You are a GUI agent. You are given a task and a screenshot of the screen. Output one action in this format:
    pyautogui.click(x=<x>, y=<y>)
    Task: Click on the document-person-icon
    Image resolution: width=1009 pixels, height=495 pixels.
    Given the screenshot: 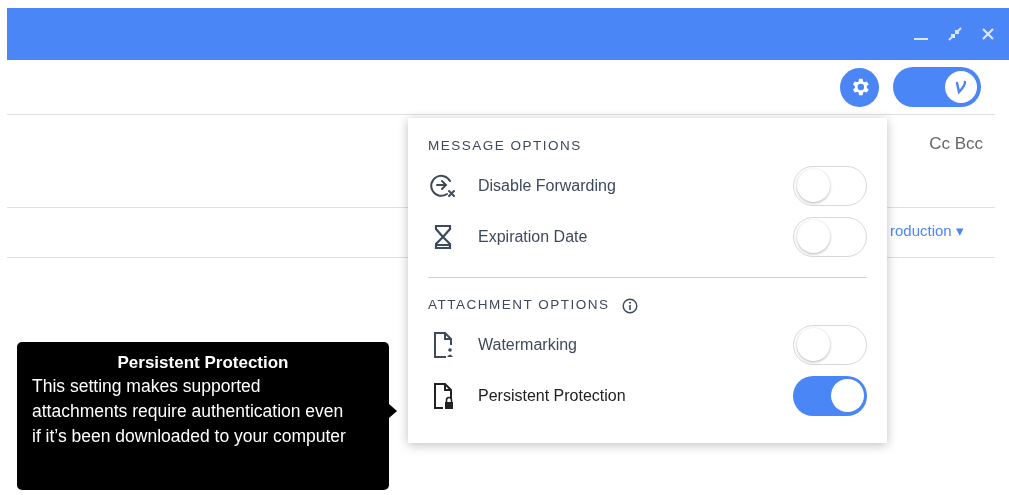 What is the action you would take?
    pyautogui.click(x=443, y=344)
    